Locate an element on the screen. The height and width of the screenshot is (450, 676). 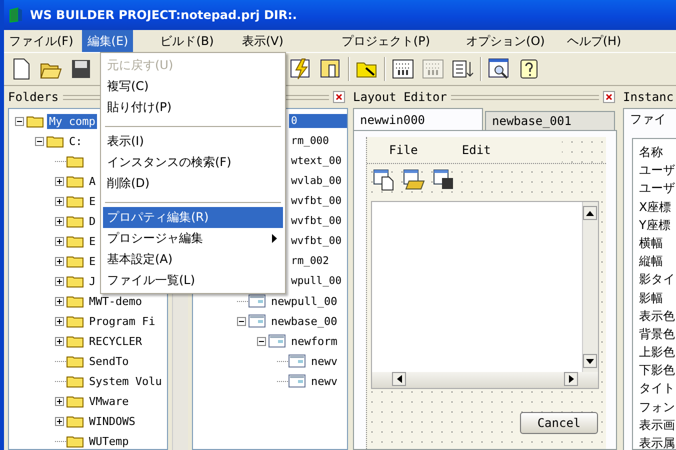
down-arrow-icon is located at coordinates (590, 361).